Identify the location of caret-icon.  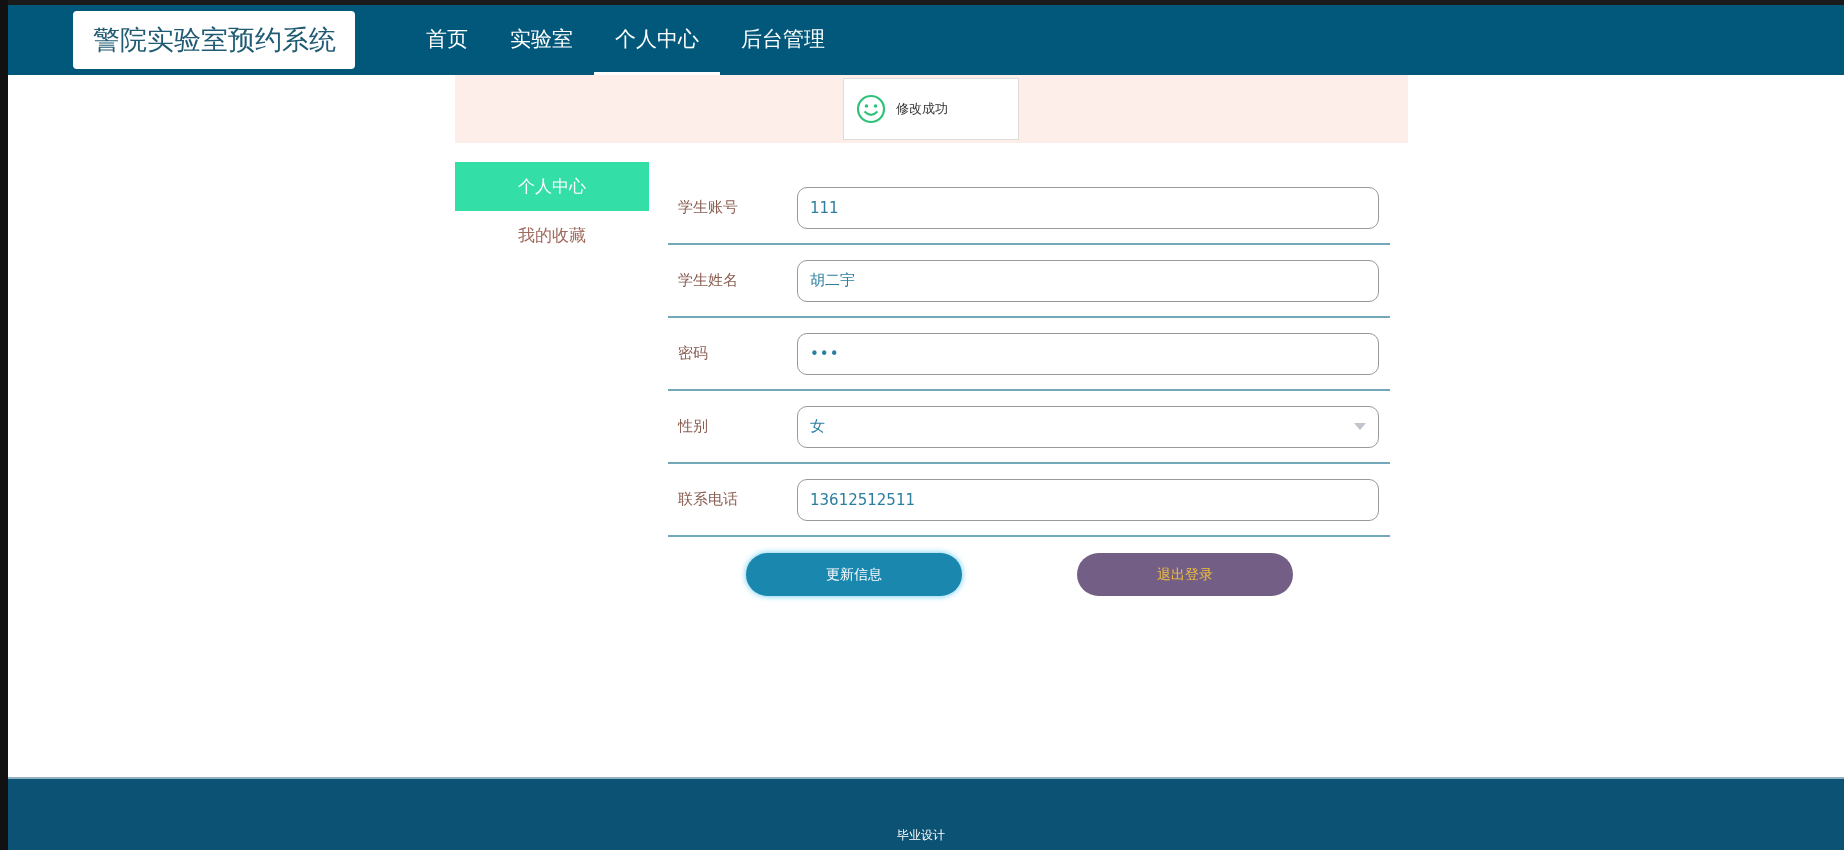
(1360, 426).